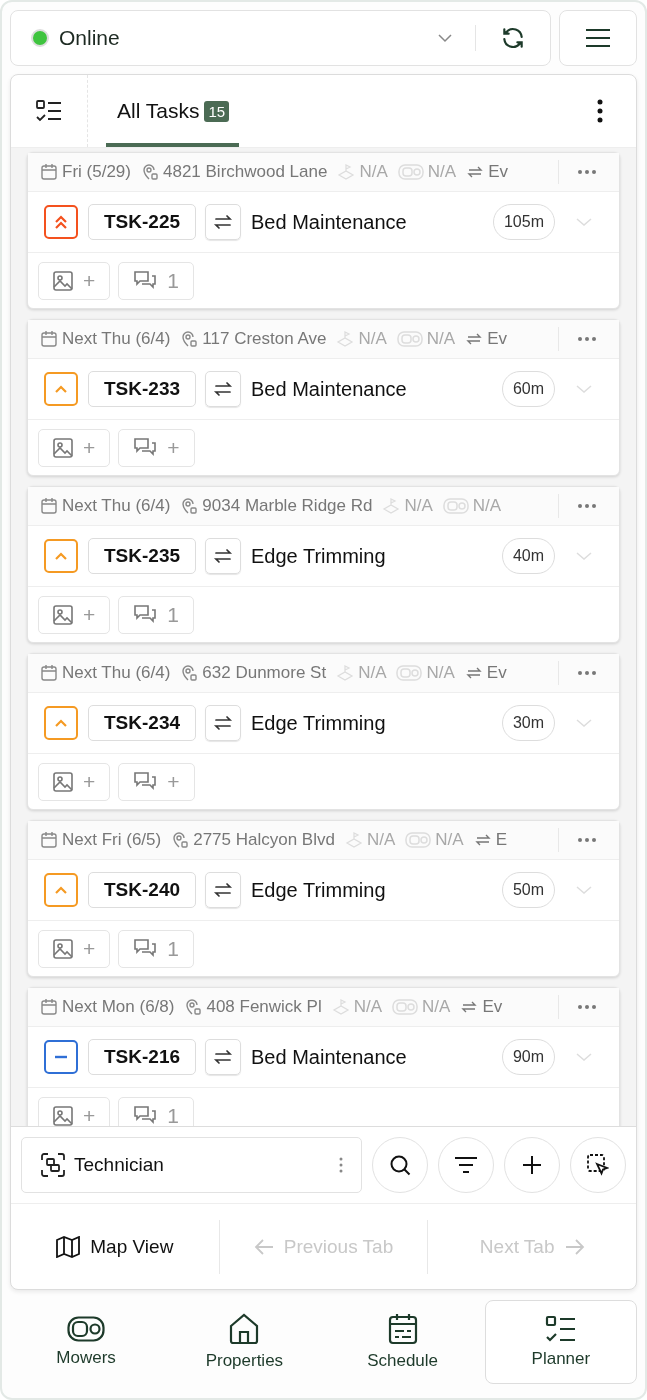  I want to click on task-address: 408 Fenwick Pl, so click(264, 1007).